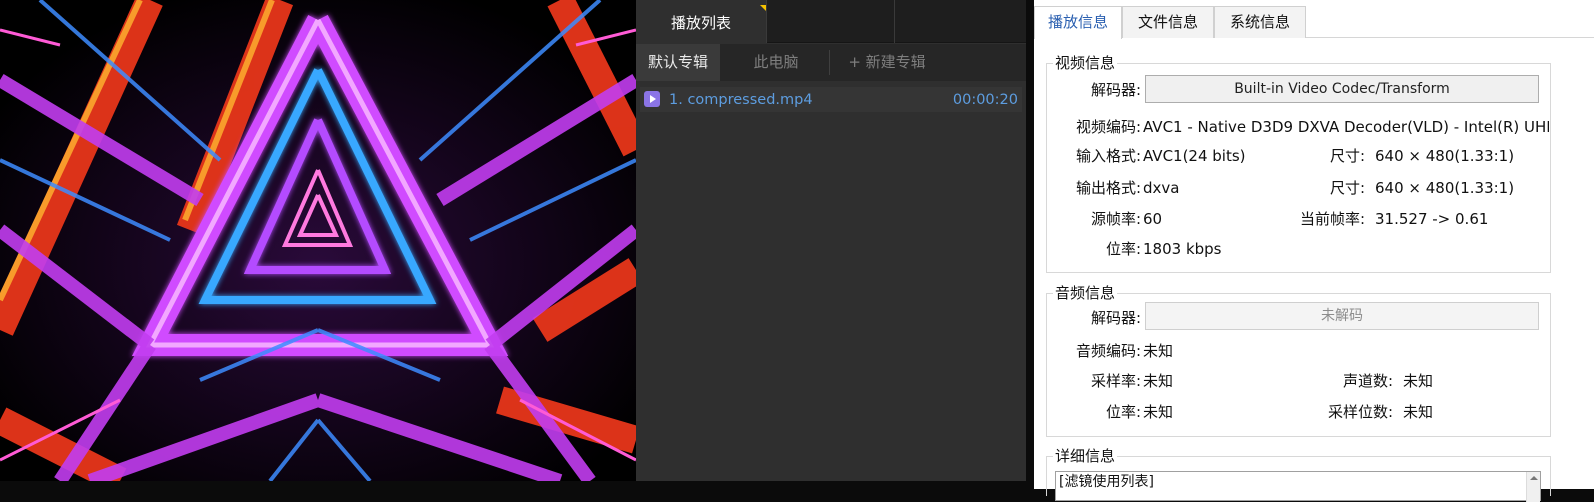 This screenshot has height=502, width=1594. What do you see at coordinates (1115, 219) in the screenshot?
I see `source-fps-label: 源帧率:` at bounding box center [1115, 219].